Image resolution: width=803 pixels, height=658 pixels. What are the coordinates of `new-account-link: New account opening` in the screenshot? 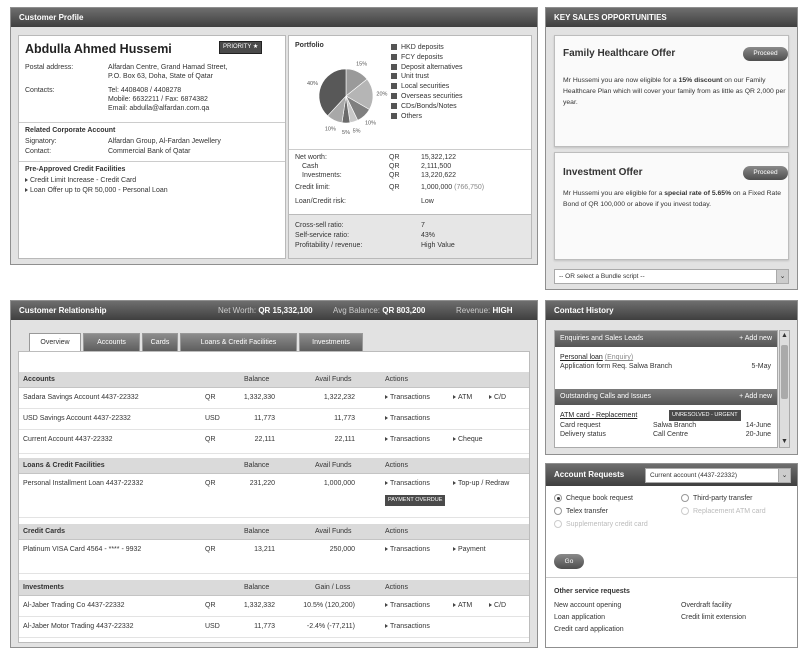 It's located at (587, 605).